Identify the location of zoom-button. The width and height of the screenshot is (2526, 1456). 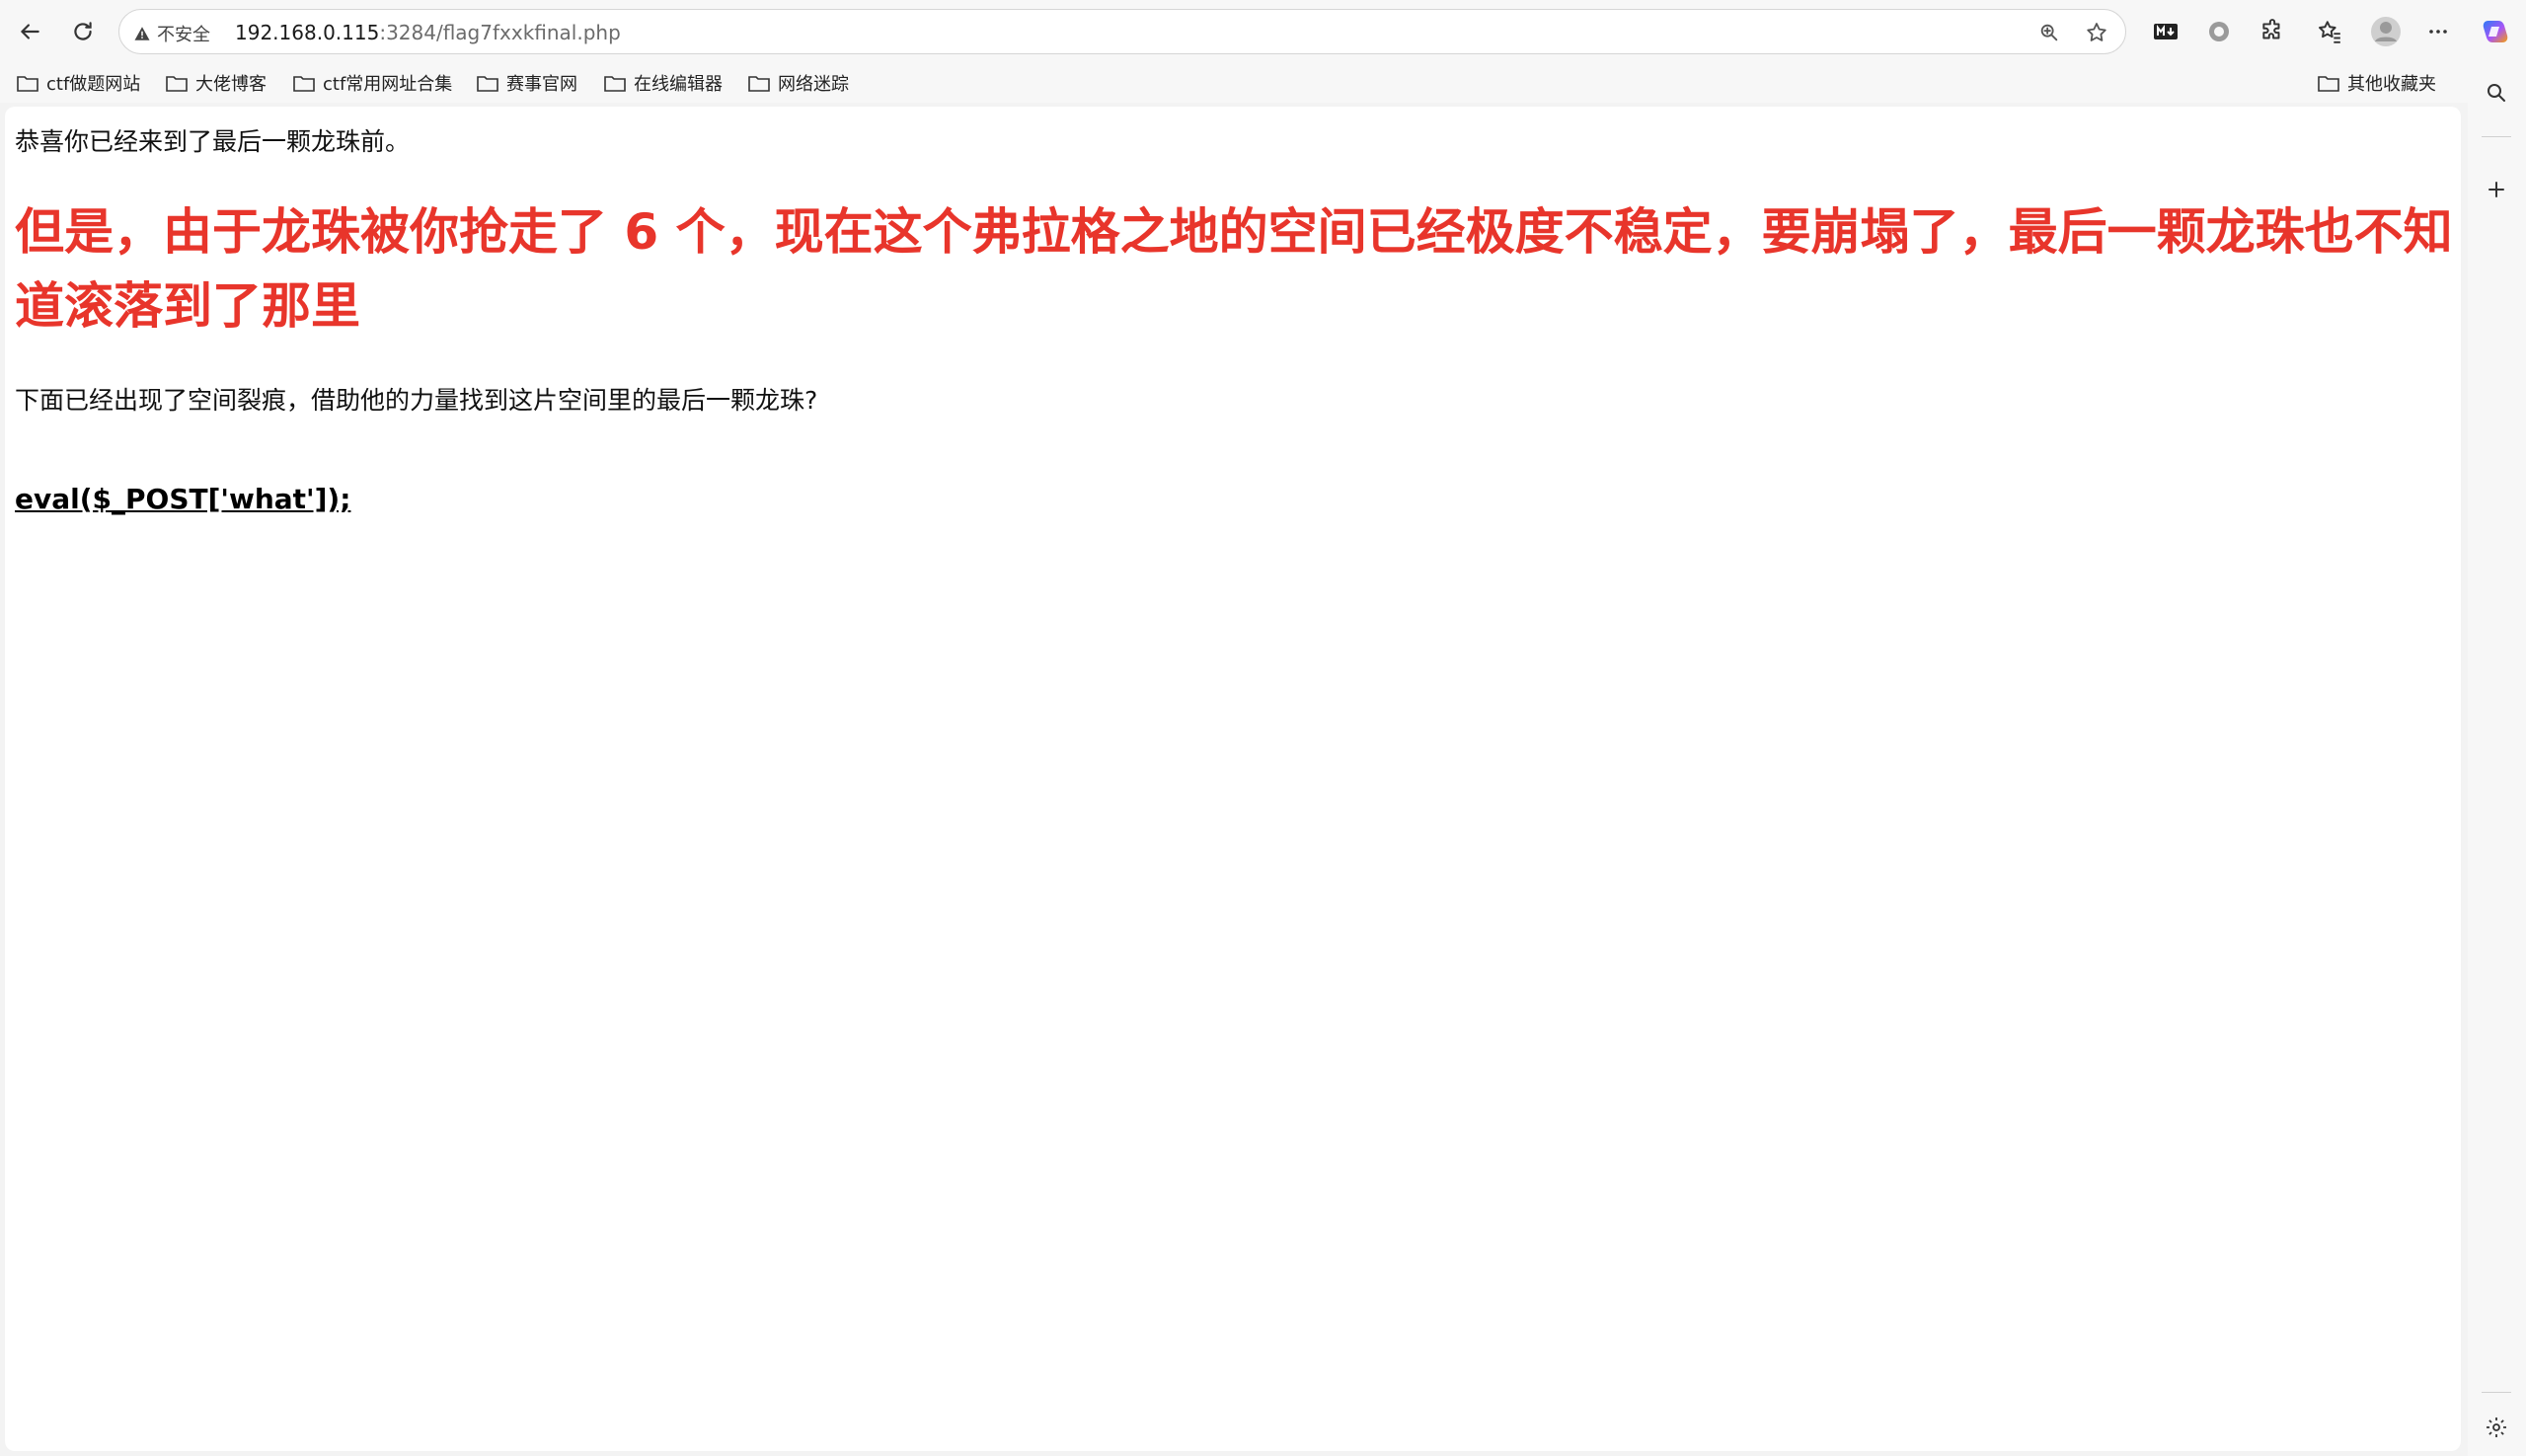
(2049, 32).